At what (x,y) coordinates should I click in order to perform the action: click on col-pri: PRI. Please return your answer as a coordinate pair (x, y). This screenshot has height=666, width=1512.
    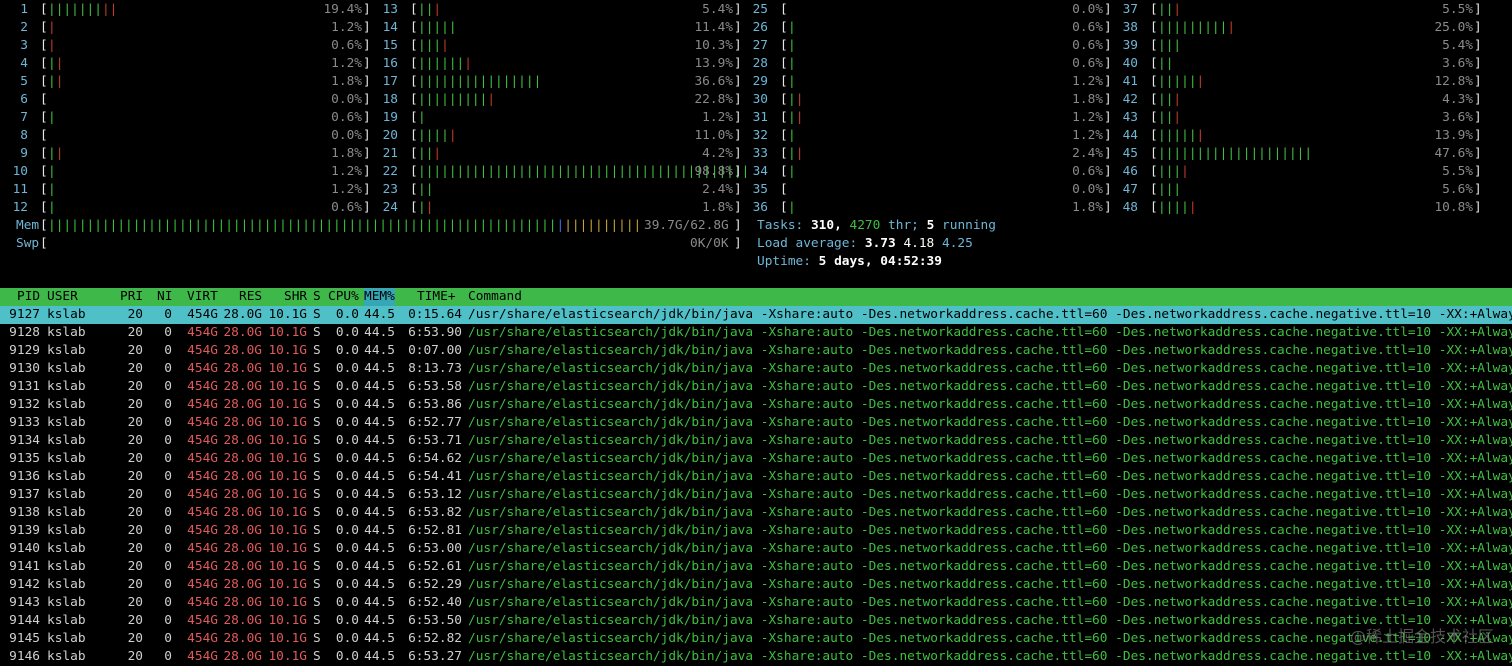
    Looking at the image, I should click on (131, 297).